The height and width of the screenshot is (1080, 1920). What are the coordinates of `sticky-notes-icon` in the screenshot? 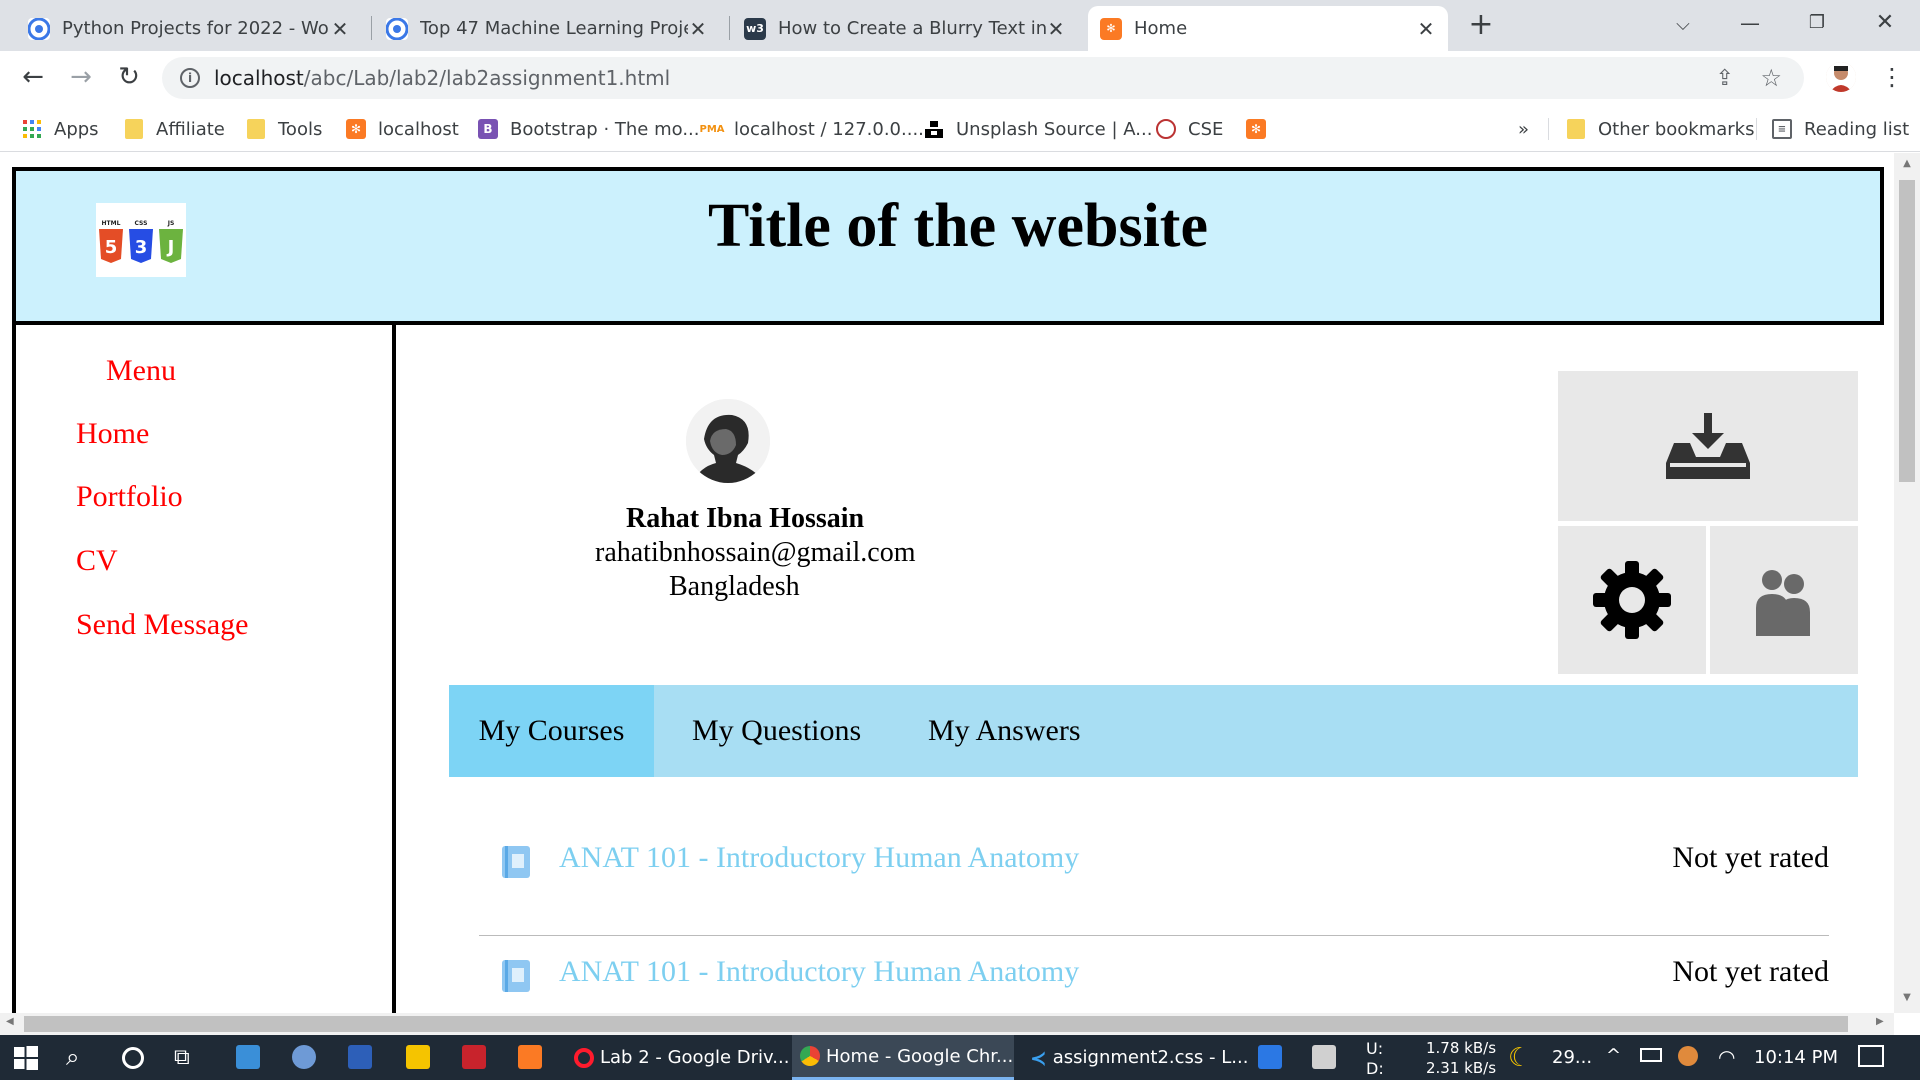 It's located at (418, 1057).